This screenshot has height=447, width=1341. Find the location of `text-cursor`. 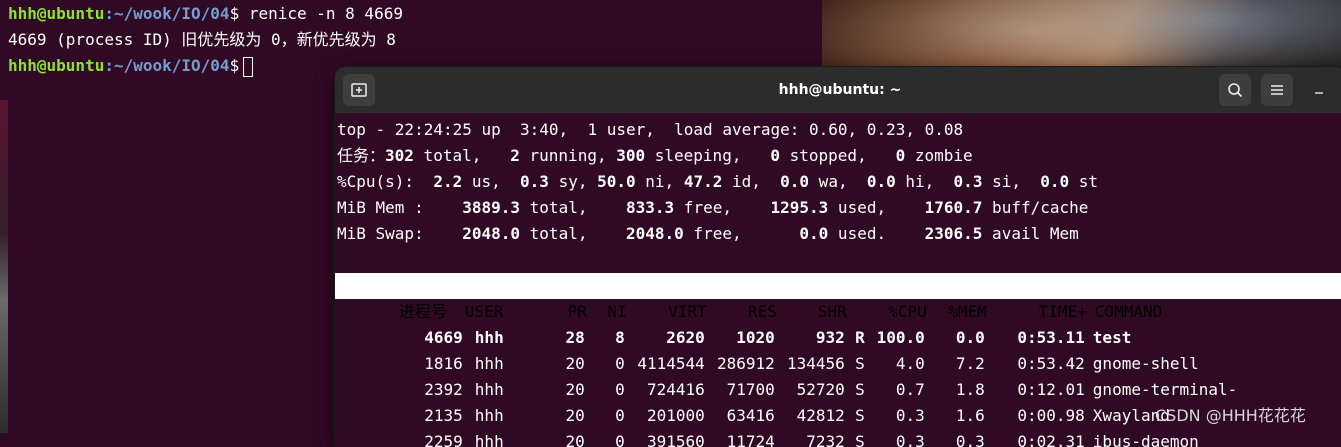

text-cursor is located at coordinates (248, 66).